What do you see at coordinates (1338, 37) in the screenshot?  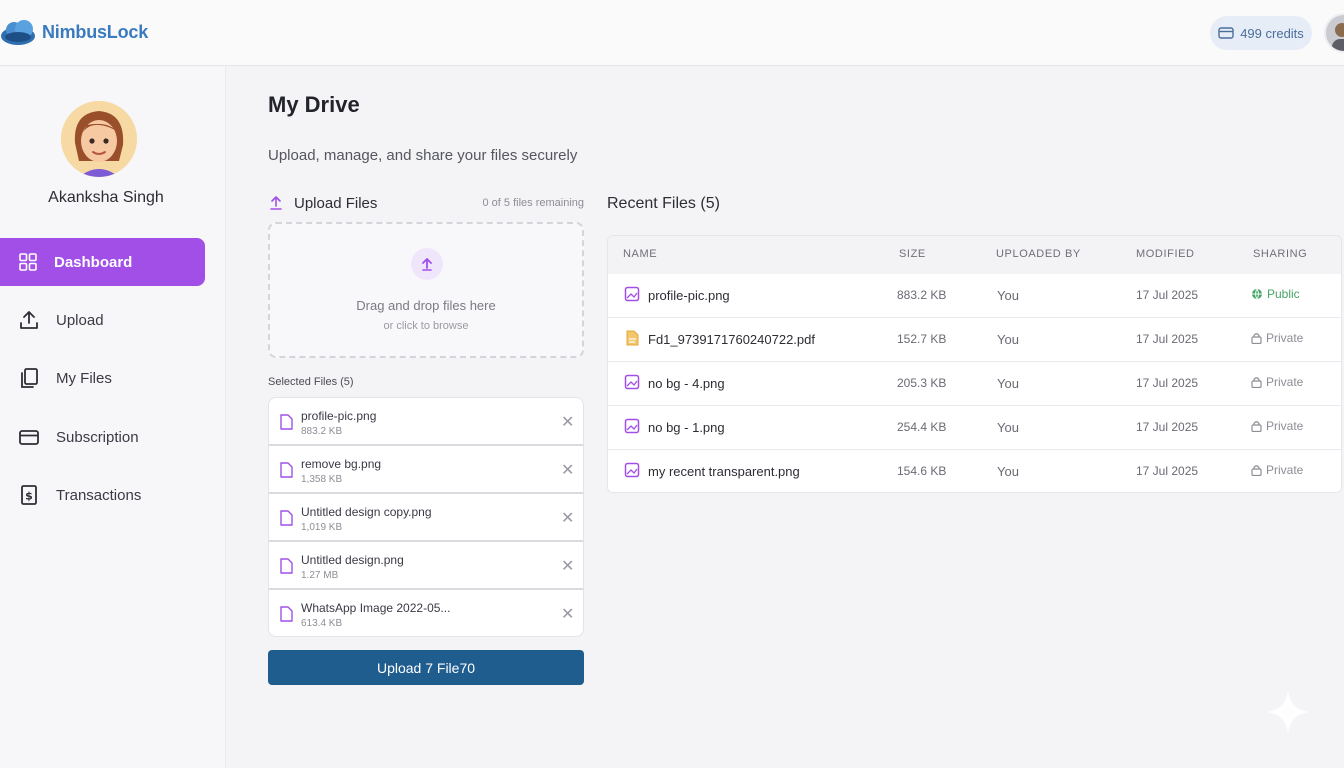 I see `avatar-photo-icon` at bounding box center [1338, 37].